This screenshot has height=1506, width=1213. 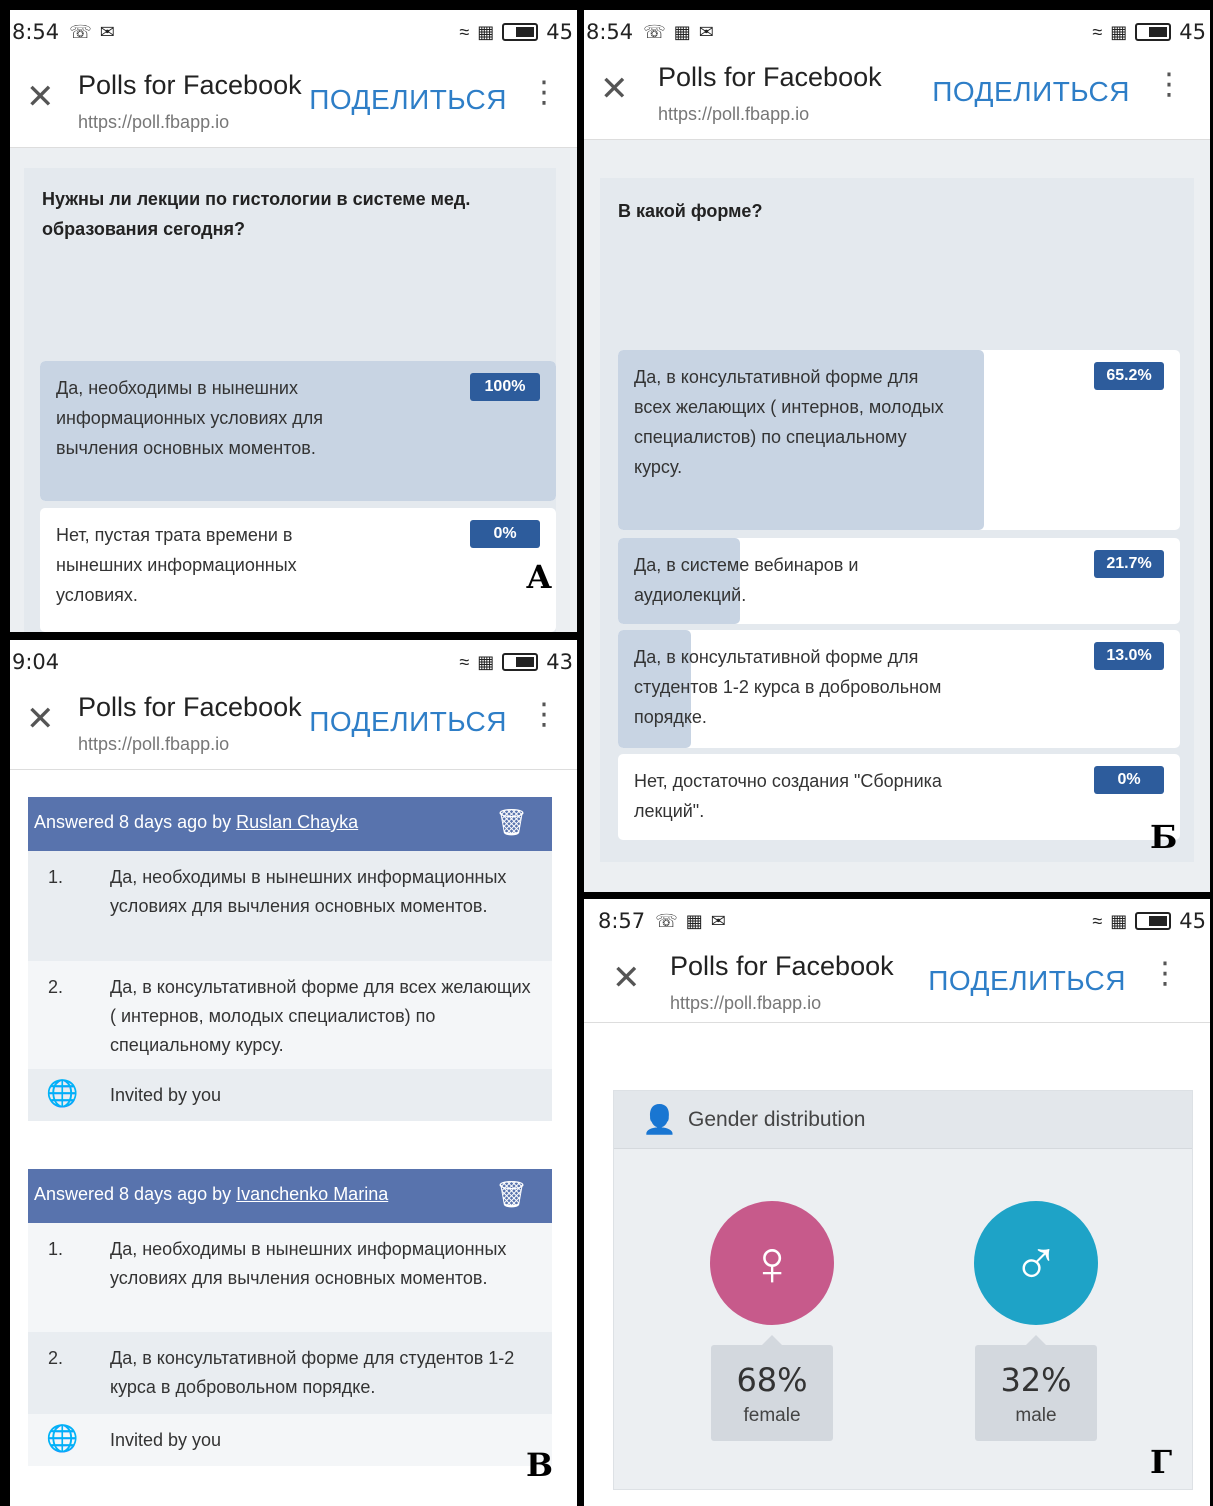 I want to click on gender-card-header: 👤 Gender distribution, so click(x=903, y=1120).